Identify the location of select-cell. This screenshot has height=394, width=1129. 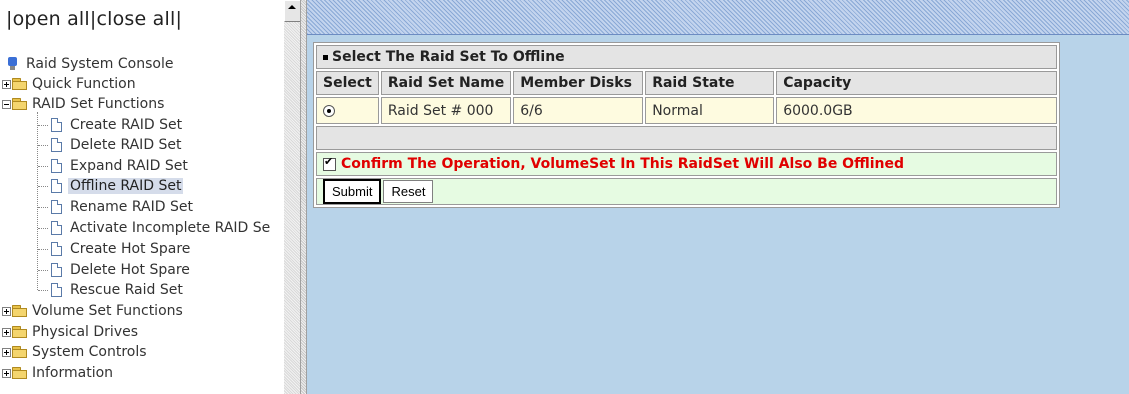
(347, 110).